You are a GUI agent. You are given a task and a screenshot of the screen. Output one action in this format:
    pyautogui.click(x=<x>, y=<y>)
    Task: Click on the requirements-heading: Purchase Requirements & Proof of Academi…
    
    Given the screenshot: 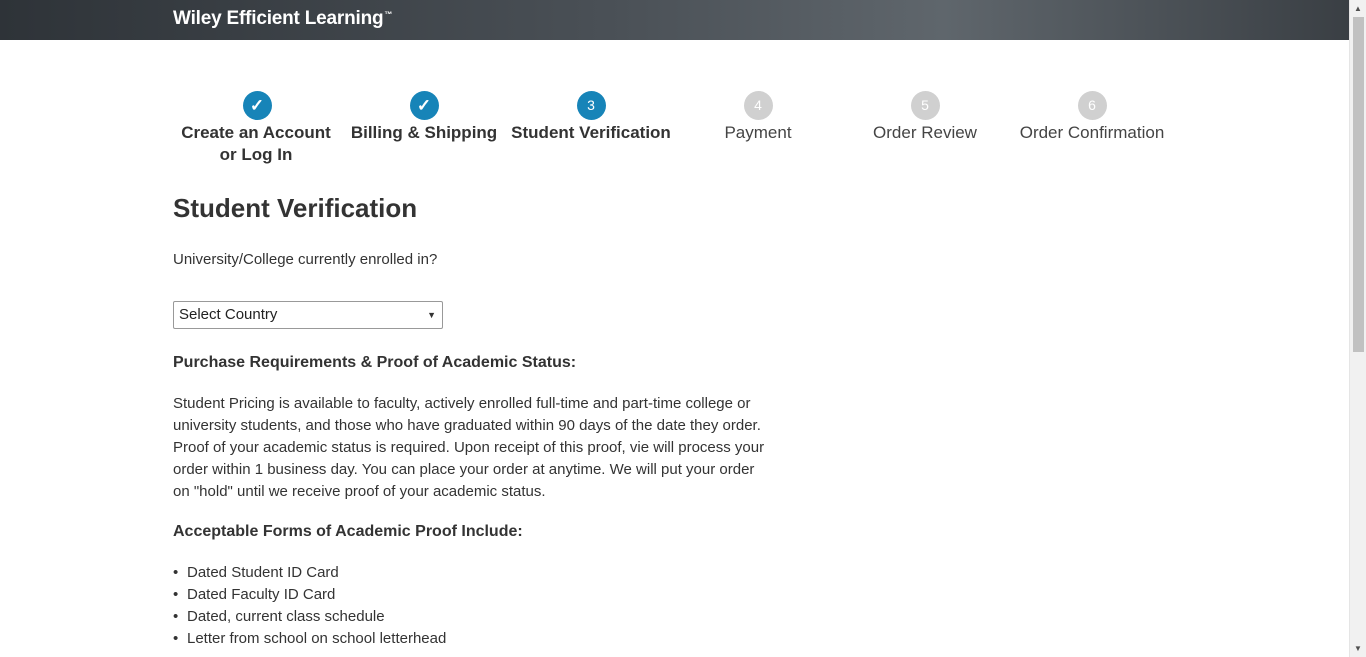 What is the action you would take?
    pyautogui.click(x=375, y=362)
    